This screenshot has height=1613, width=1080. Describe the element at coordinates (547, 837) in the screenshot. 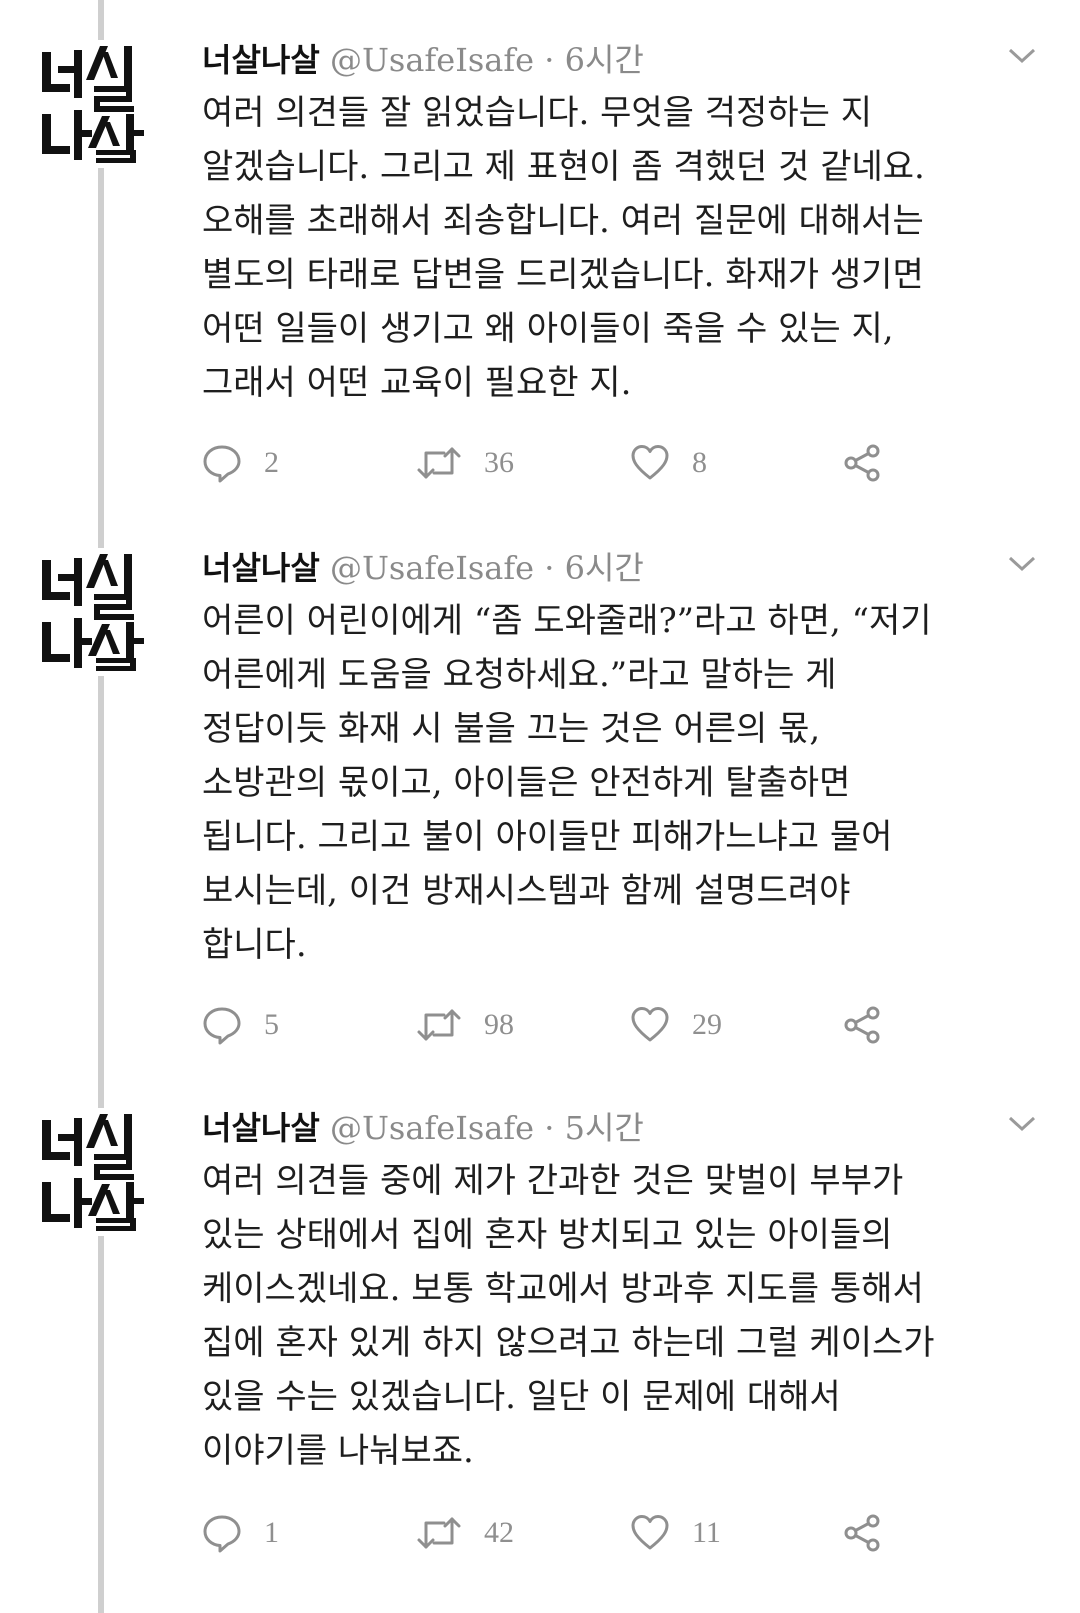

I see `tweet-text-line: 됩니다. 그리고 불이 아이들만 피해가느냐고 물어` at that location.